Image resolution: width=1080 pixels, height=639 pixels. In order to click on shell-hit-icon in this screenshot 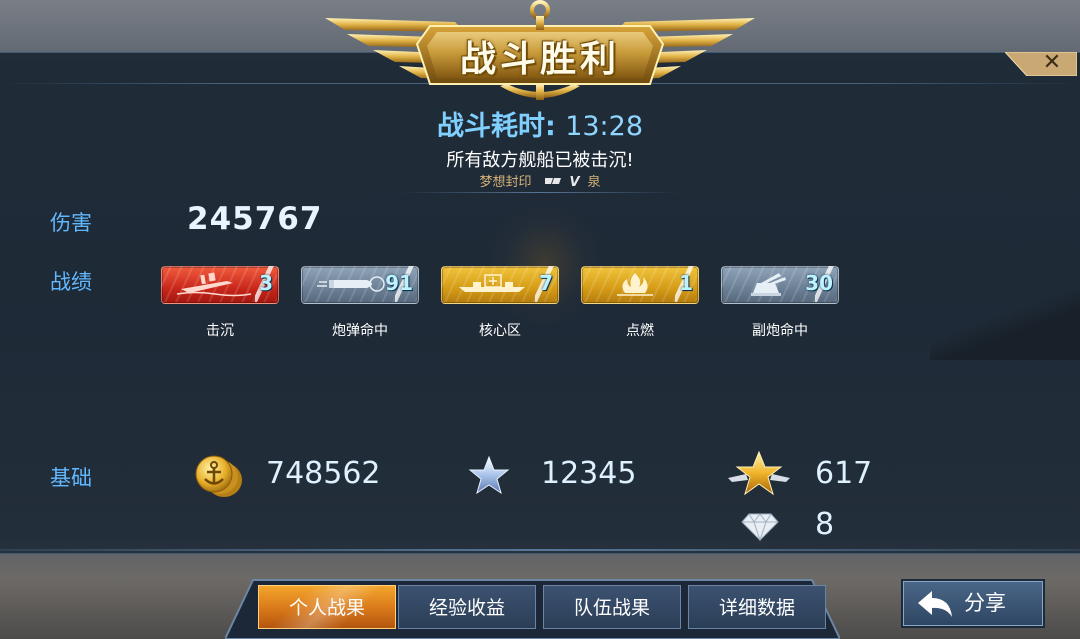, I will do `click(351, 284)`.